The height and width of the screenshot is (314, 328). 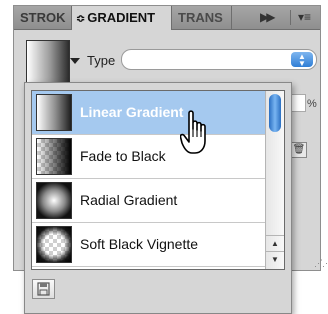 What do you see at coordinates (54, 112) in the screenshot?
I see `linear-gradient-swatch` at bounding box center [54, 112].